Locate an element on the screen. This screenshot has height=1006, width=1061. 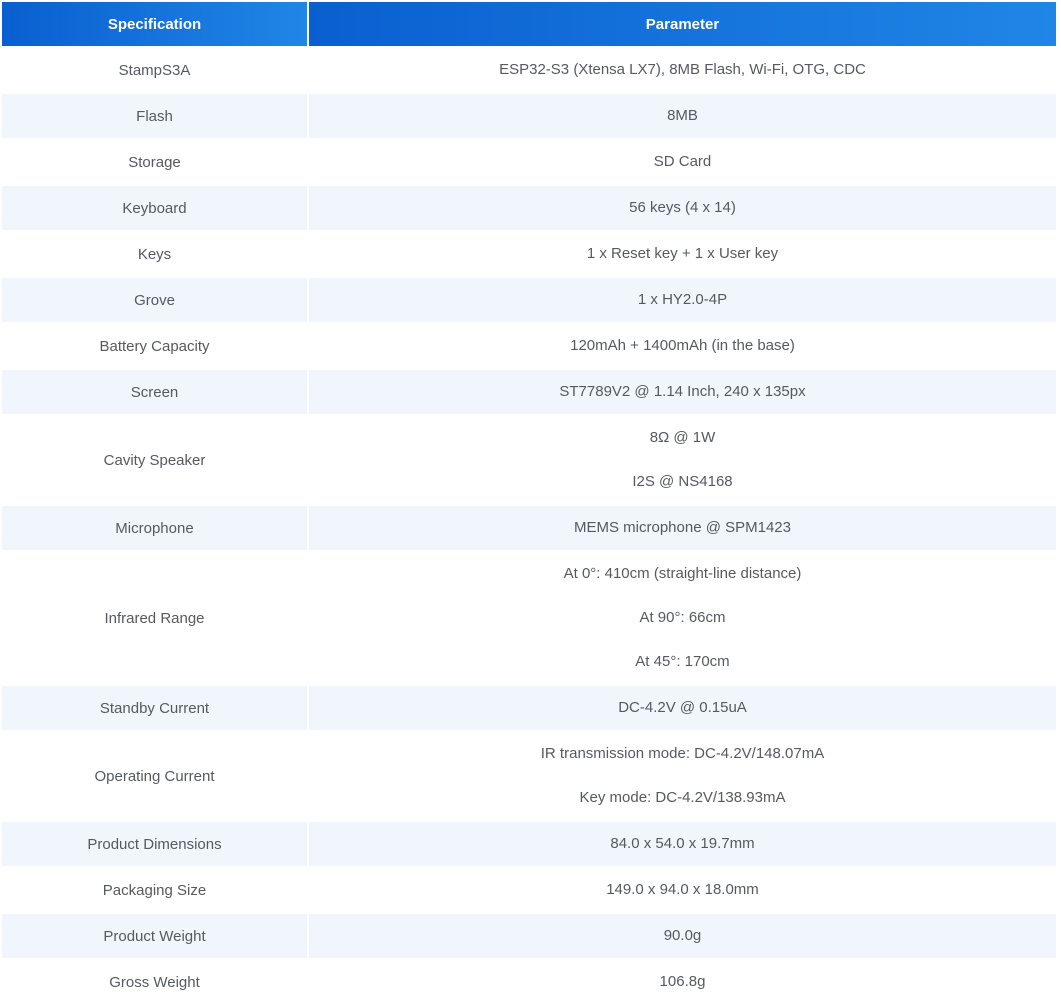
parameter-line: DC-4.2V @ 0.15uA is located at coordinates (682, 707).